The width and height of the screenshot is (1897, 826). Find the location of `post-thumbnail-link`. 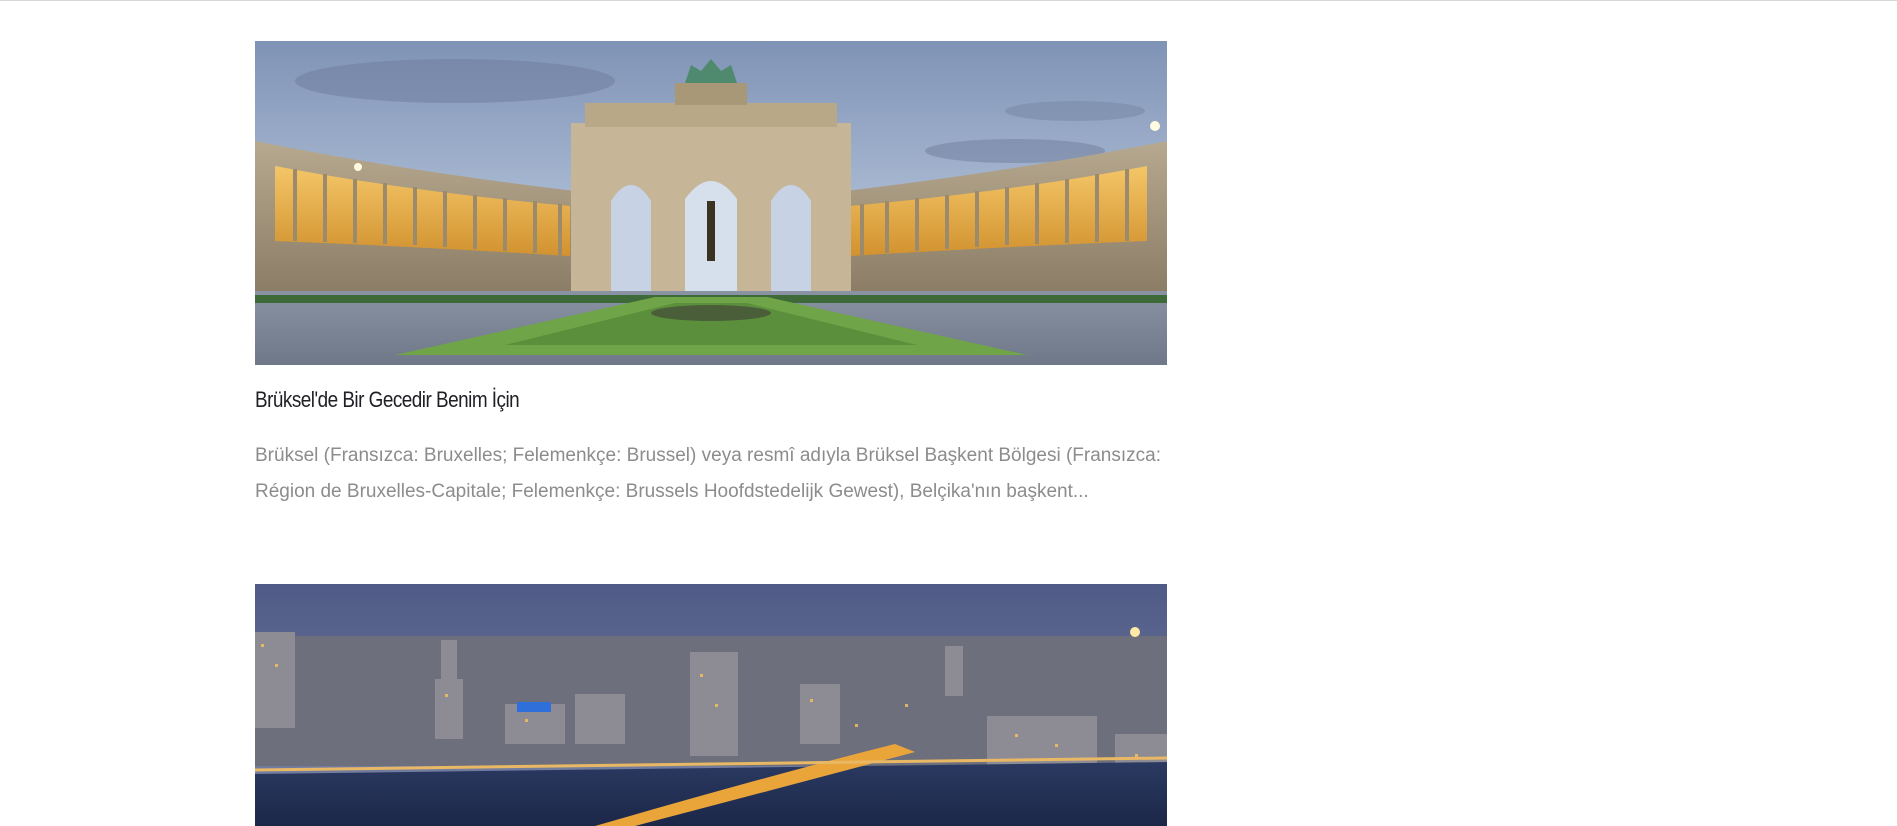

post-thumbnail-link is located at coordinates (711, 705).